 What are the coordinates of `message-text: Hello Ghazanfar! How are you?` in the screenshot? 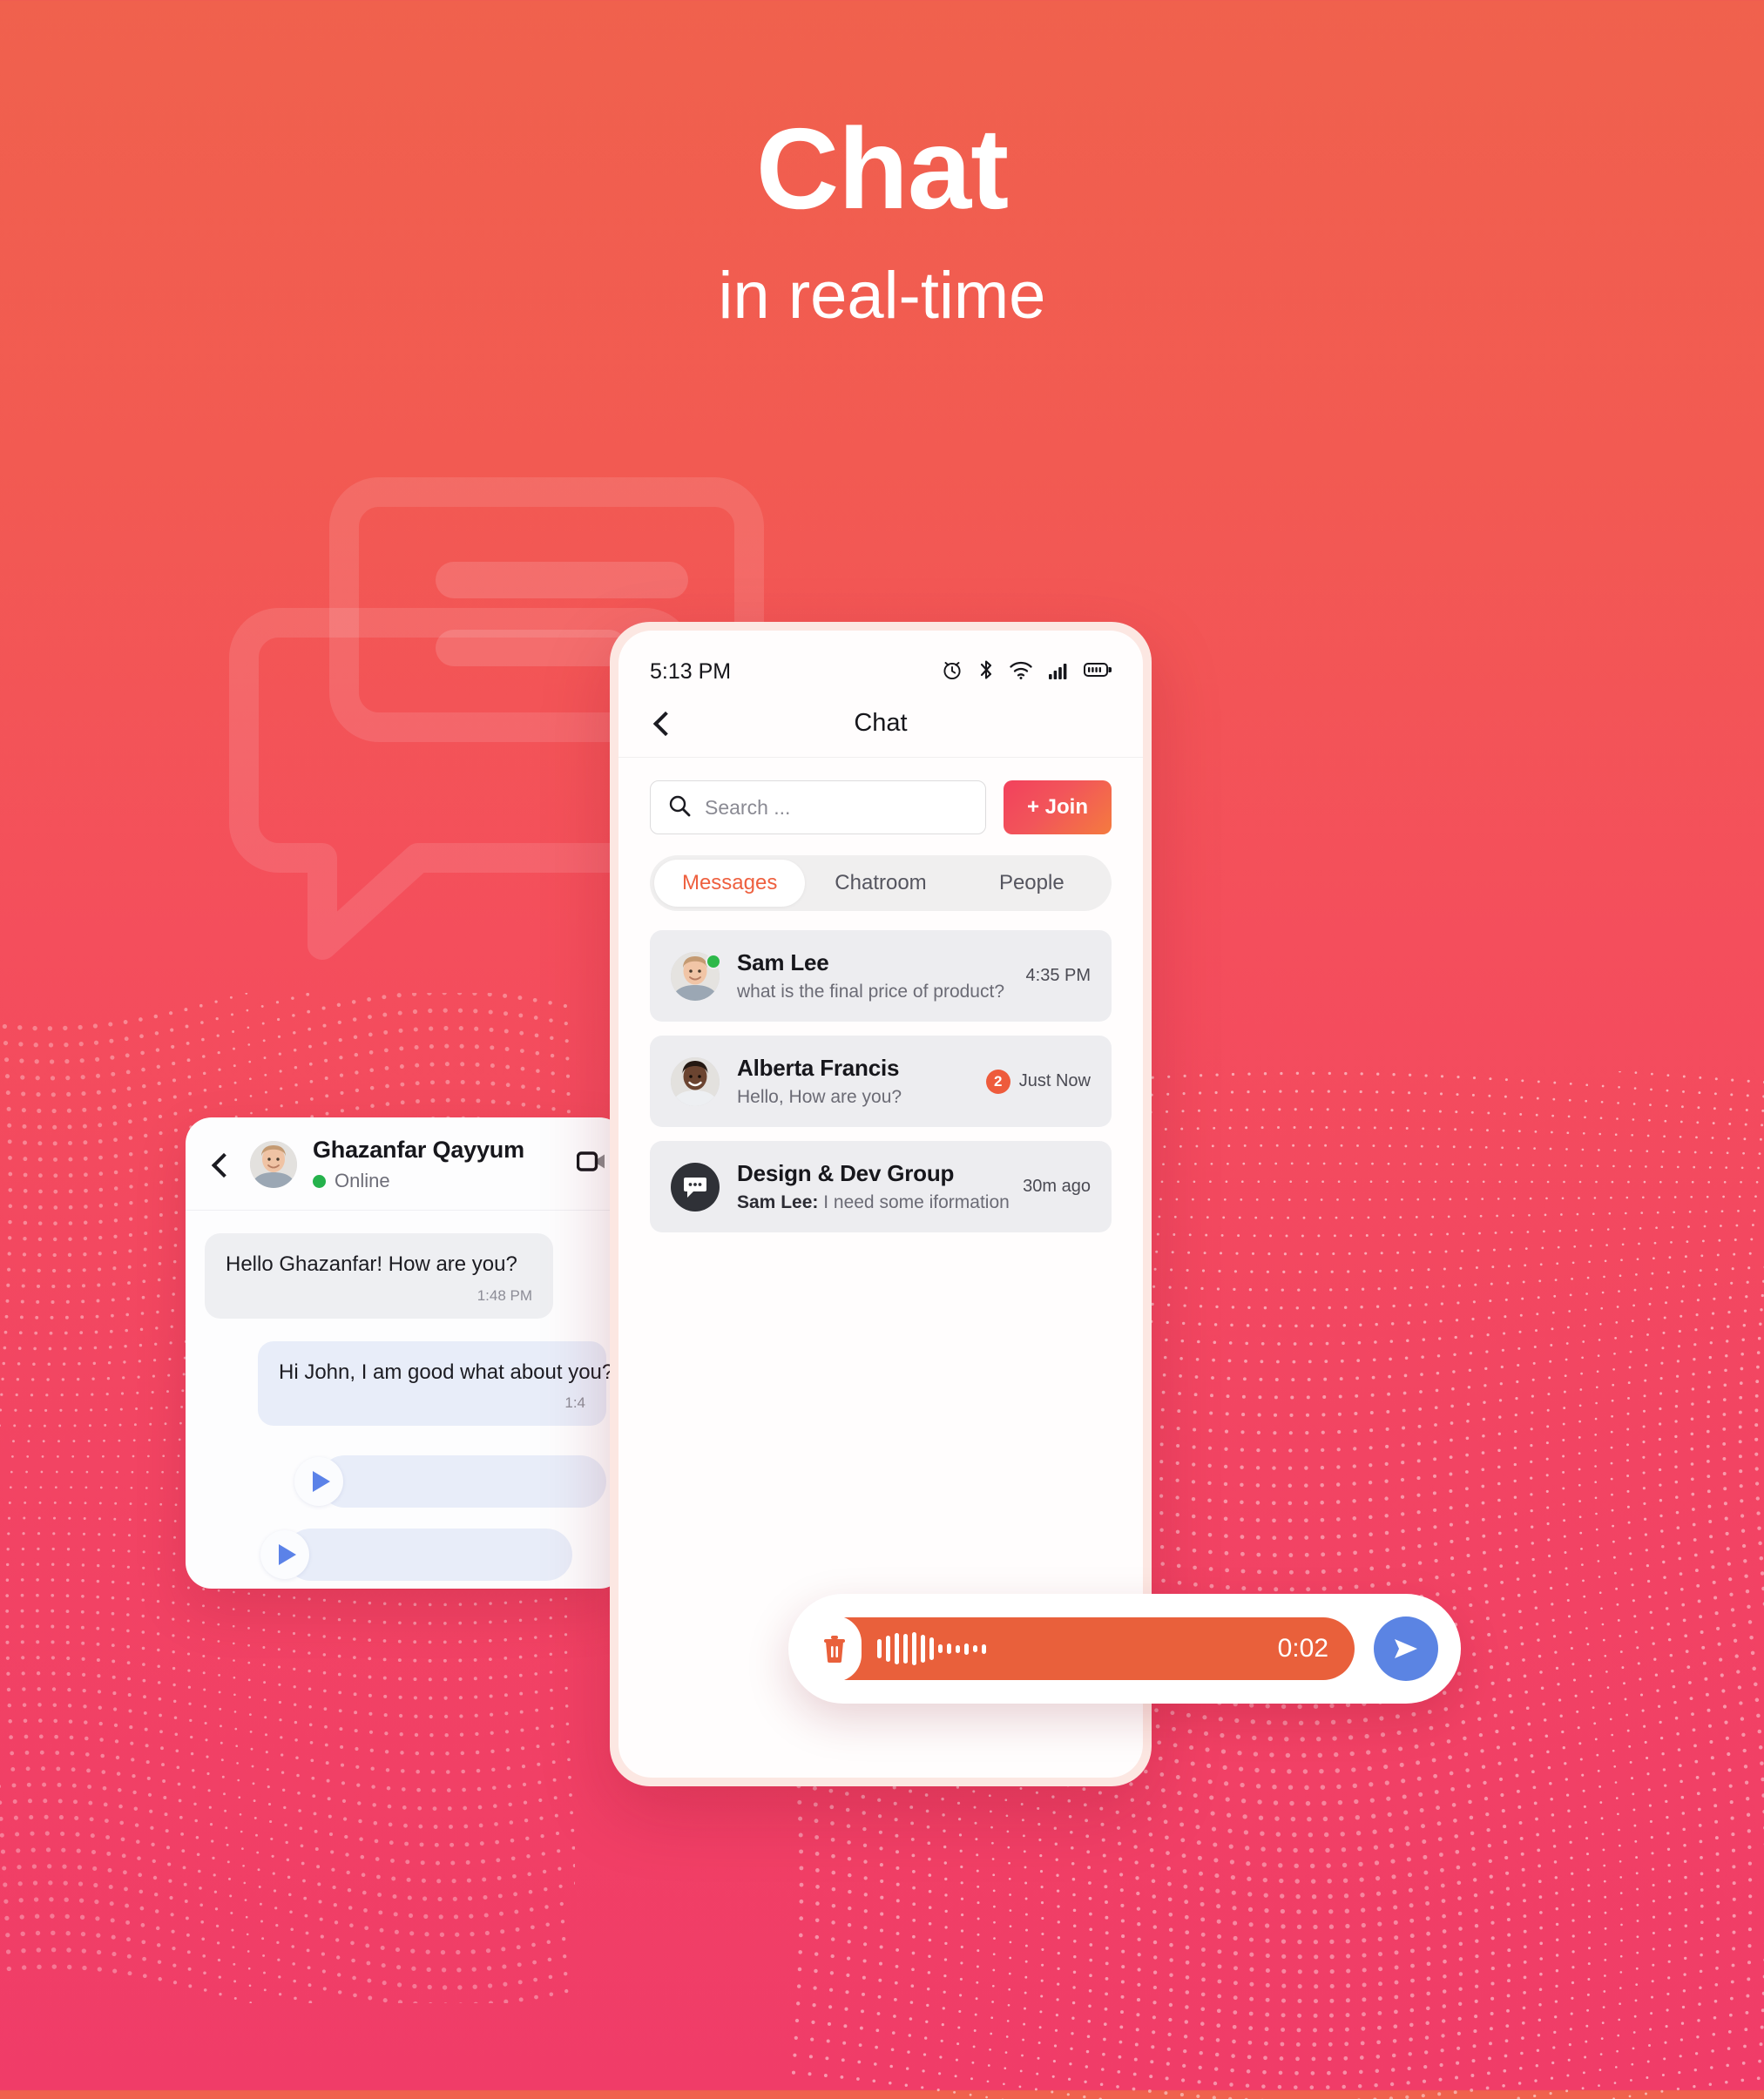 It's located at (379, 1265).